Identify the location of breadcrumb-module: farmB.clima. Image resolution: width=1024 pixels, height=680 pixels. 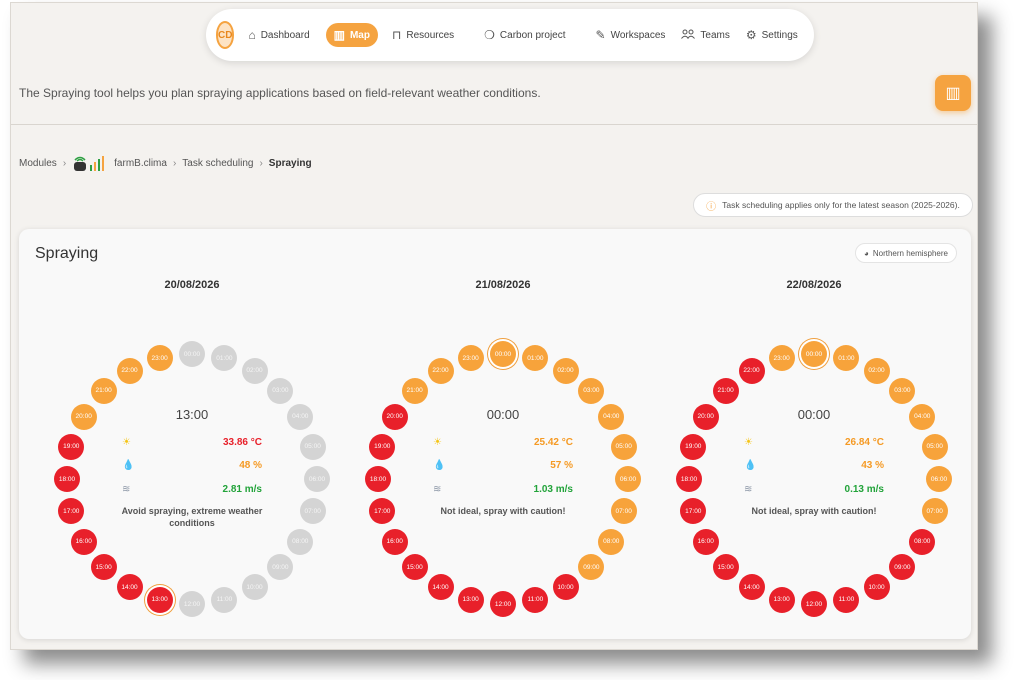
(140, 163).